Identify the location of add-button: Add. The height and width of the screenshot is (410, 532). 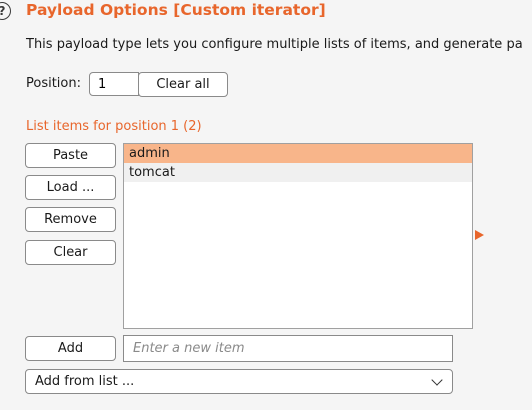
(70, 348).